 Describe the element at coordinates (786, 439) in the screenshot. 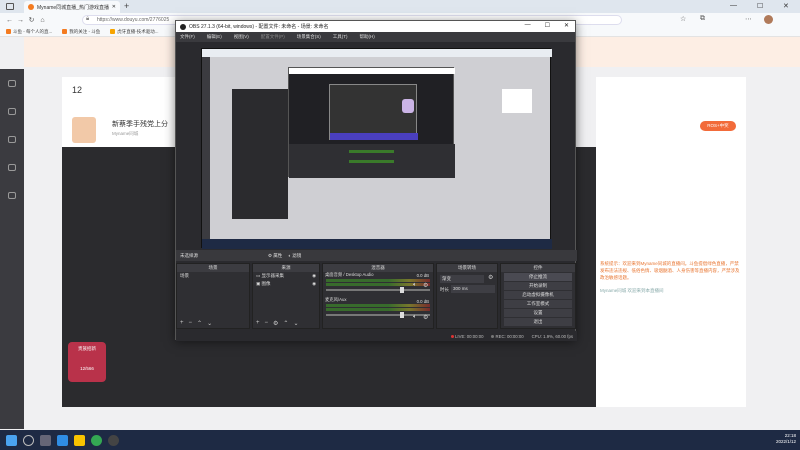

I see `system-clock: 22:18 2022/1/12` at that location.